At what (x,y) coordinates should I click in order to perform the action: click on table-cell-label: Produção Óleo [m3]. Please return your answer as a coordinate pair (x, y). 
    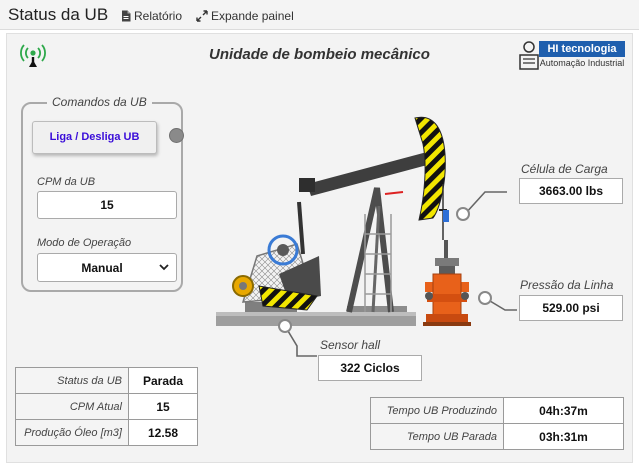
    Looking at the image, I should click on (72, 432).